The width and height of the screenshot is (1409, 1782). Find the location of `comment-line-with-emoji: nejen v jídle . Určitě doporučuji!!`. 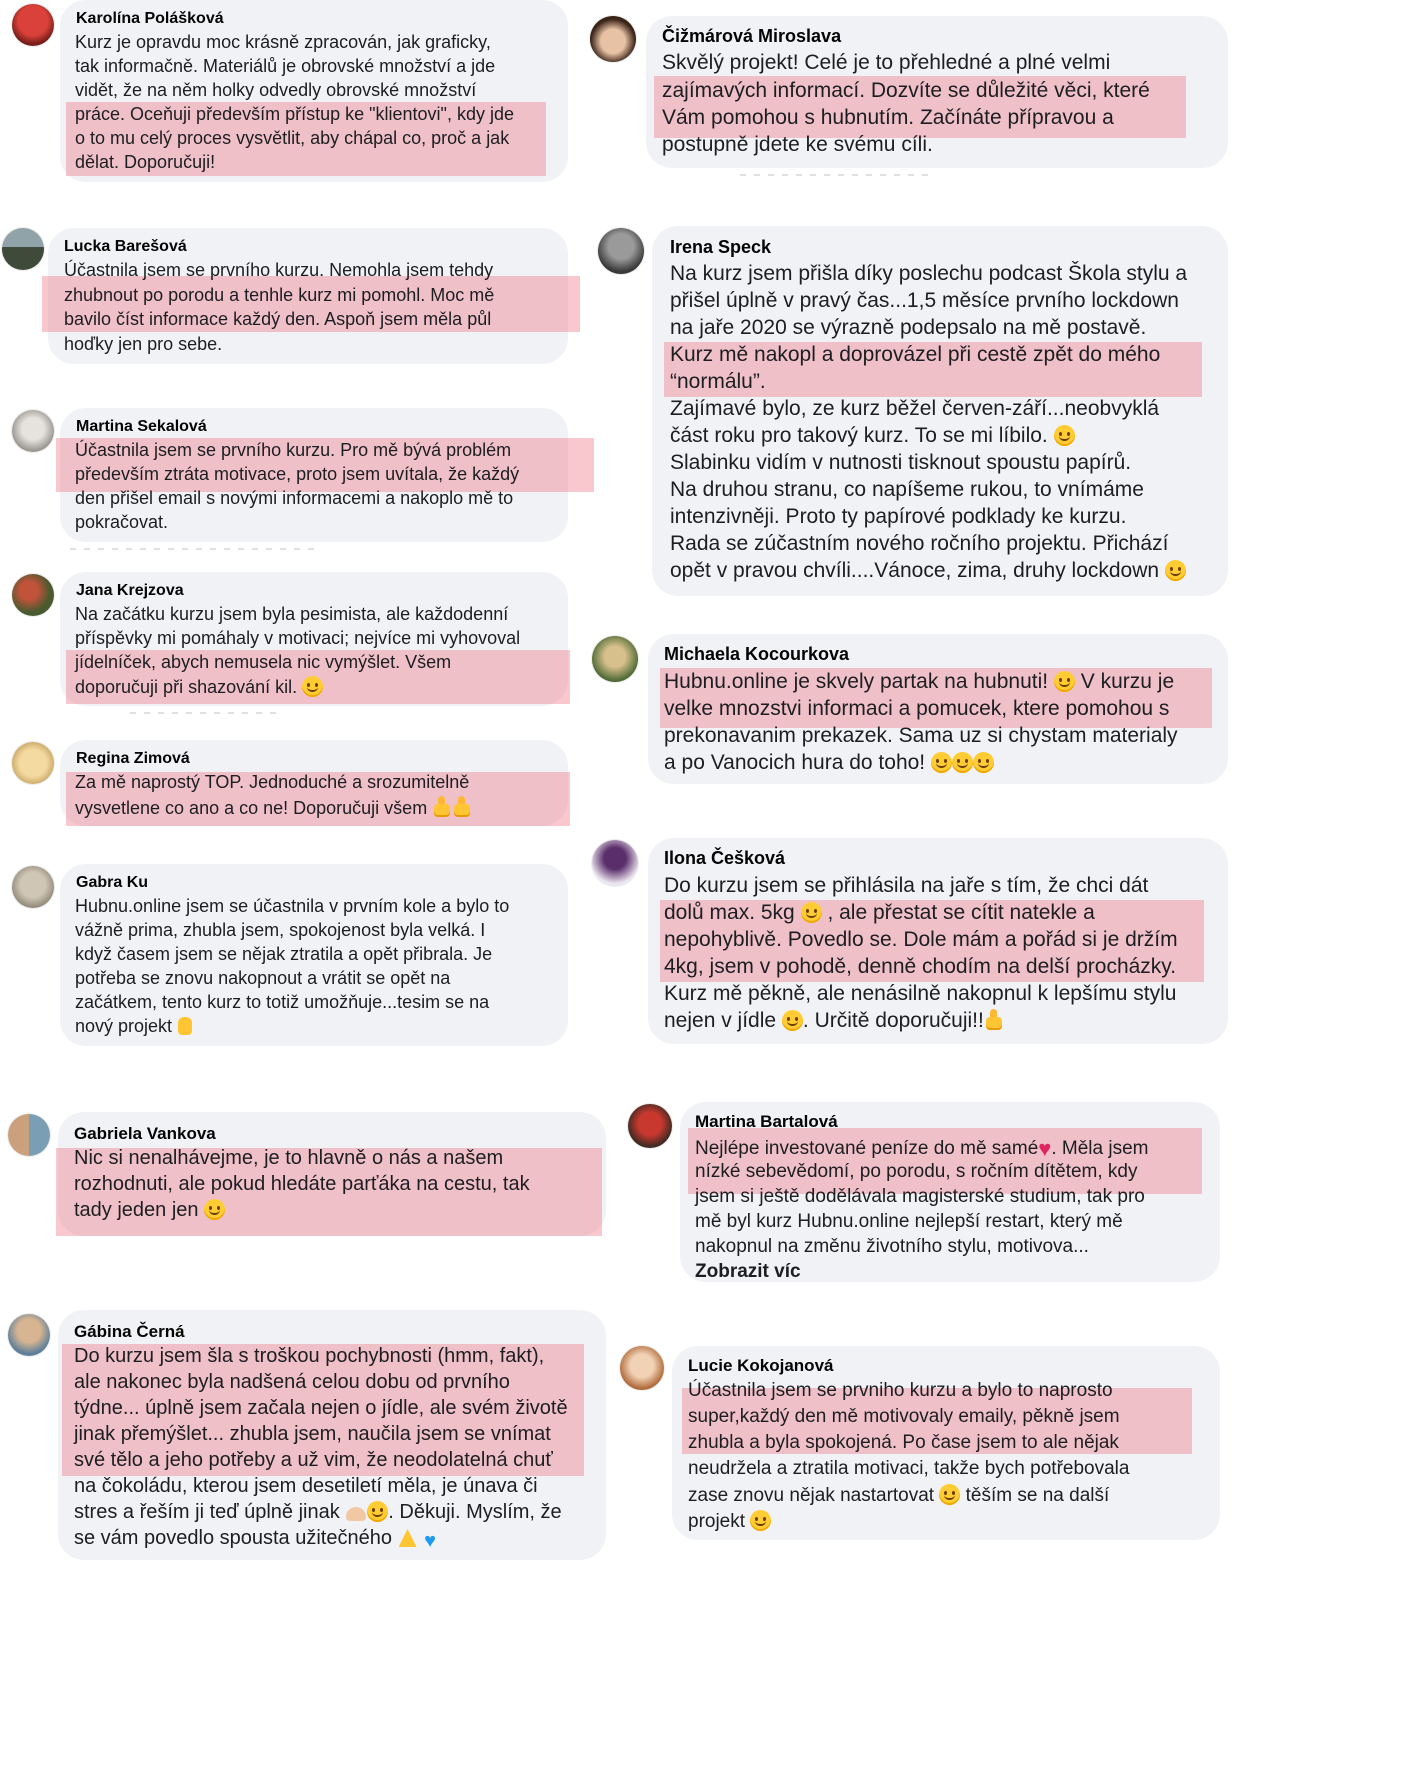

comment-line-with-emoji: nejen v jídle . Určitě doporučuji!! is located at coordinates (834, 1021).